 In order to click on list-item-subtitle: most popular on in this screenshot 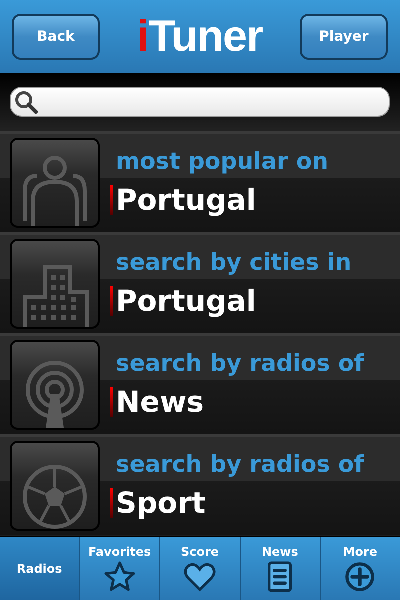, I will do `click(222, 162)`.